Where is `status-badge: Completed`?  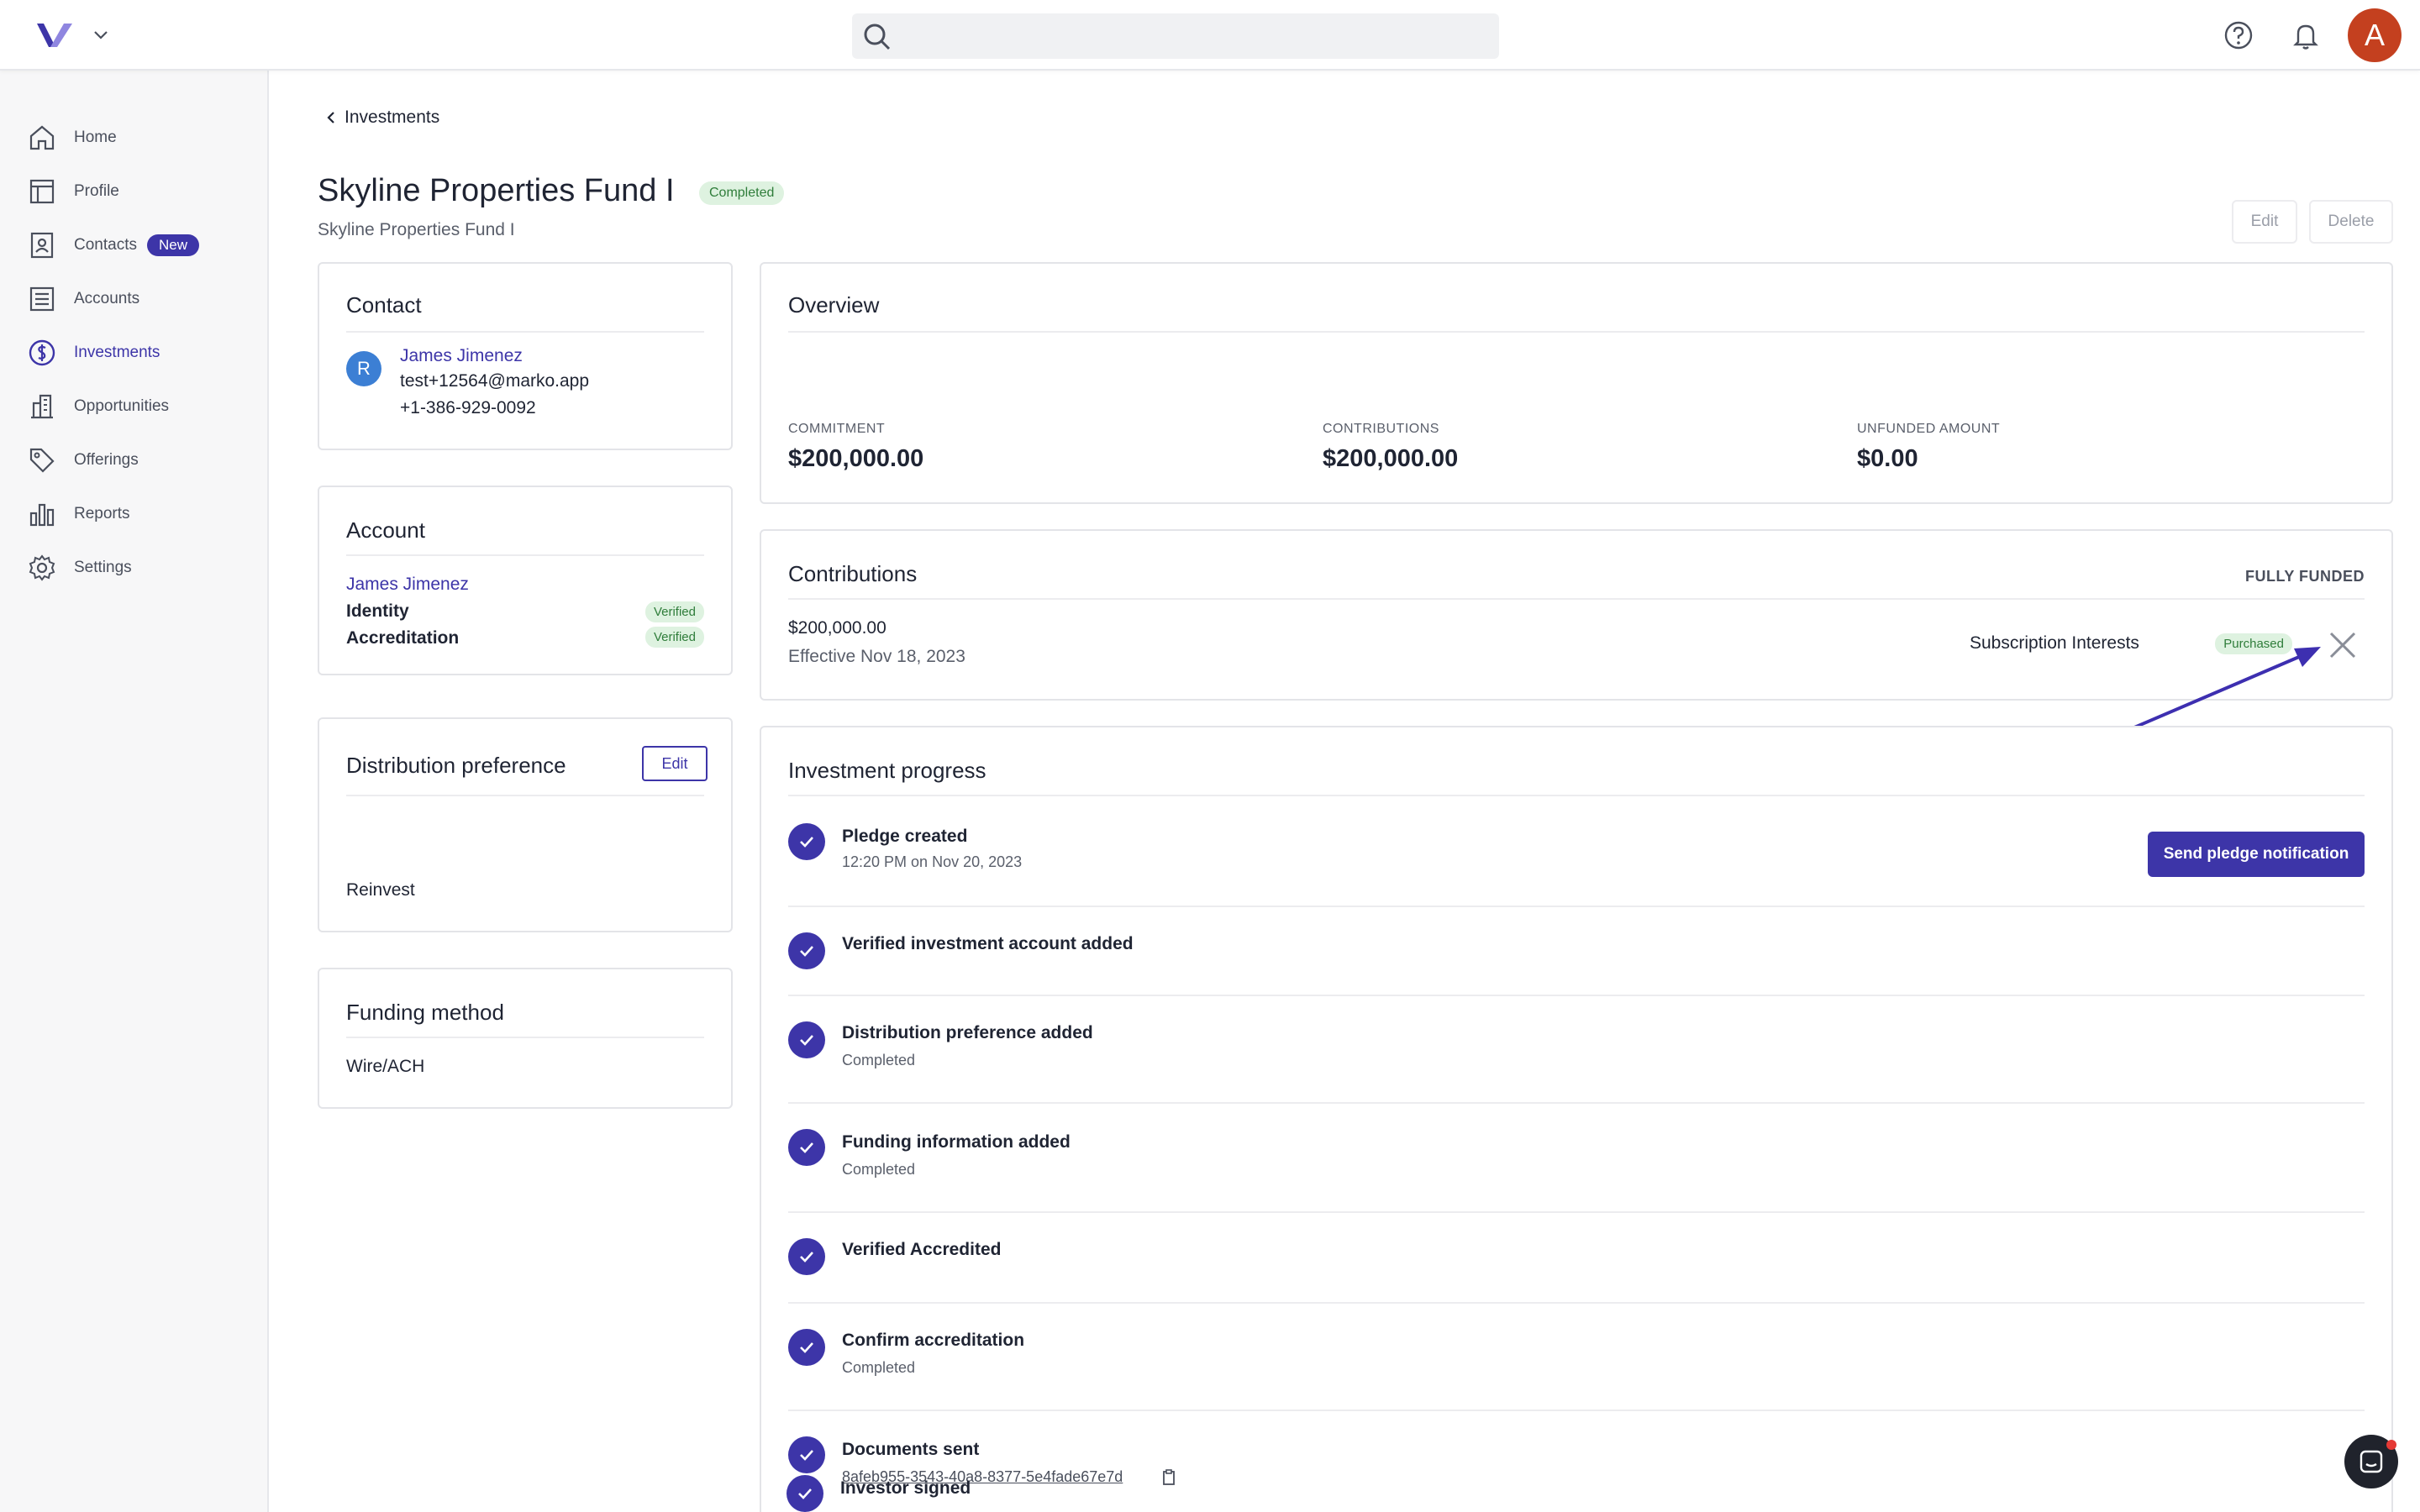 status-badge: Completed is located at coordinates (742, 193).